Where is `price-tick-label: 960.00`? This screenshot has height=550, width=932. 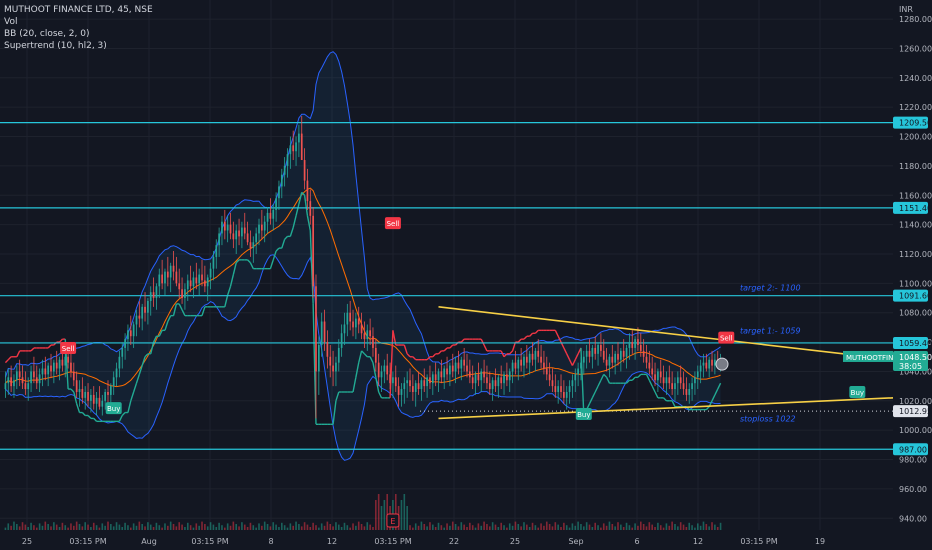
price-tick-label: 960.00 is located at coordinates (913, 489).